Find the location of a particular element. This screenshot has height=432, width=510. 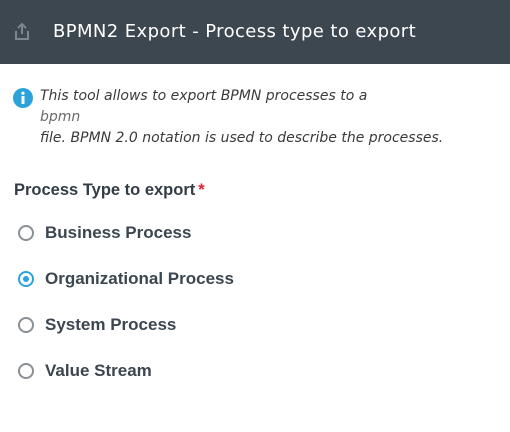

info-icon is located at coordinates (23, 98).